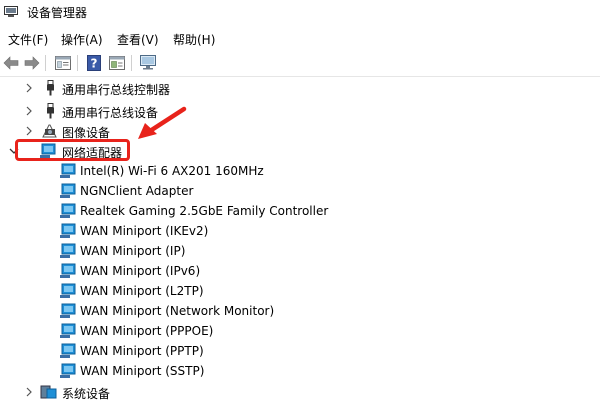  What do you see at coordinates (204, 211) in the screenshot?
I see `tree-child-label: Realtek Gaming 2.5GbE Family Controller` at bounding box center [204, 211].